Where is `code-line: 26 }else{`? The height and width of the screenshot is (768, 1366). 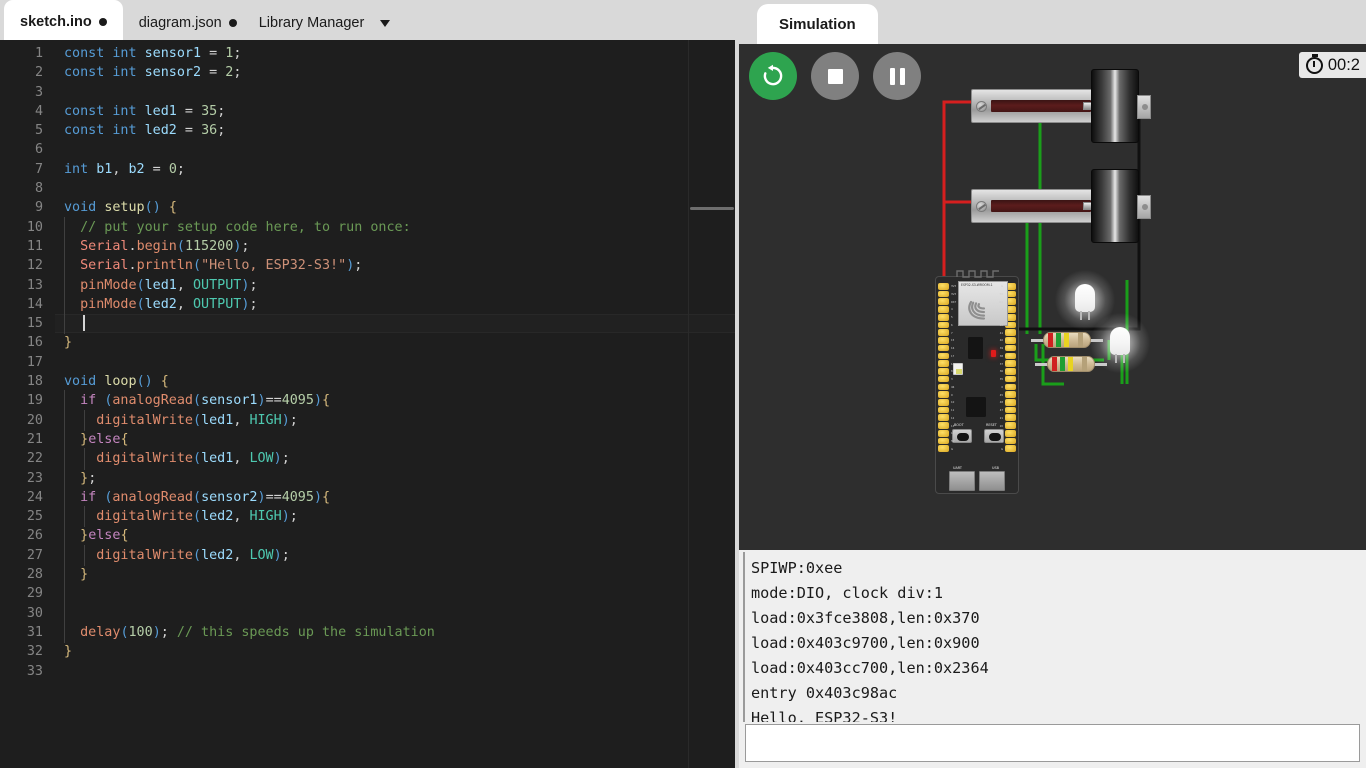 code-line: 26 }else{ is located at coordinates (367, 536).